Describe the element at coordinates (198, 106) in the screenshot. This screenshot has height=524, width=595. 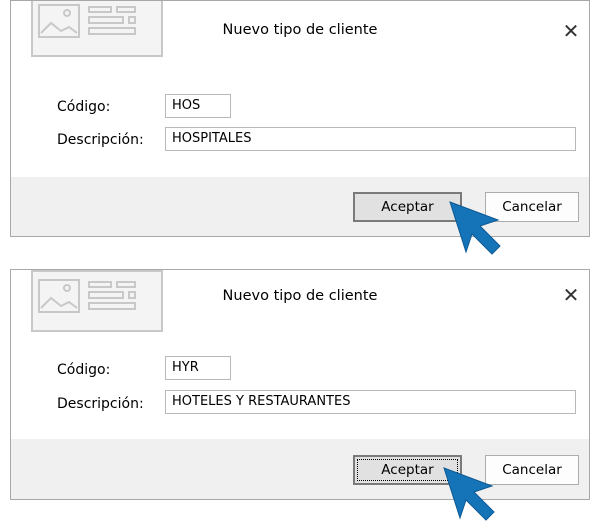
I see `codigo-field: HOS` at that location.